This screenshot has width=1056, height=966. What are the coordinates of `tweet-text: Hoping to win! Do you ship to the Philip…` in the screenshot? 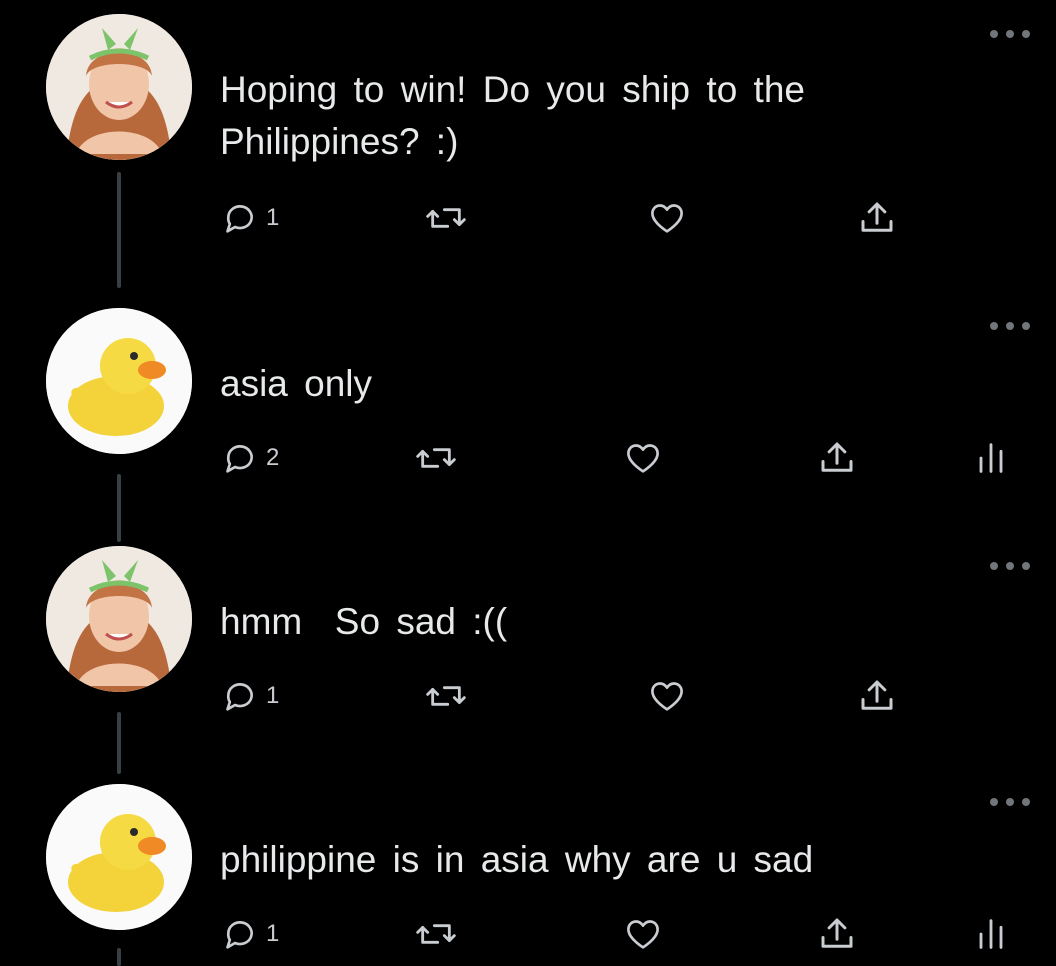 It's located at (512, 115).